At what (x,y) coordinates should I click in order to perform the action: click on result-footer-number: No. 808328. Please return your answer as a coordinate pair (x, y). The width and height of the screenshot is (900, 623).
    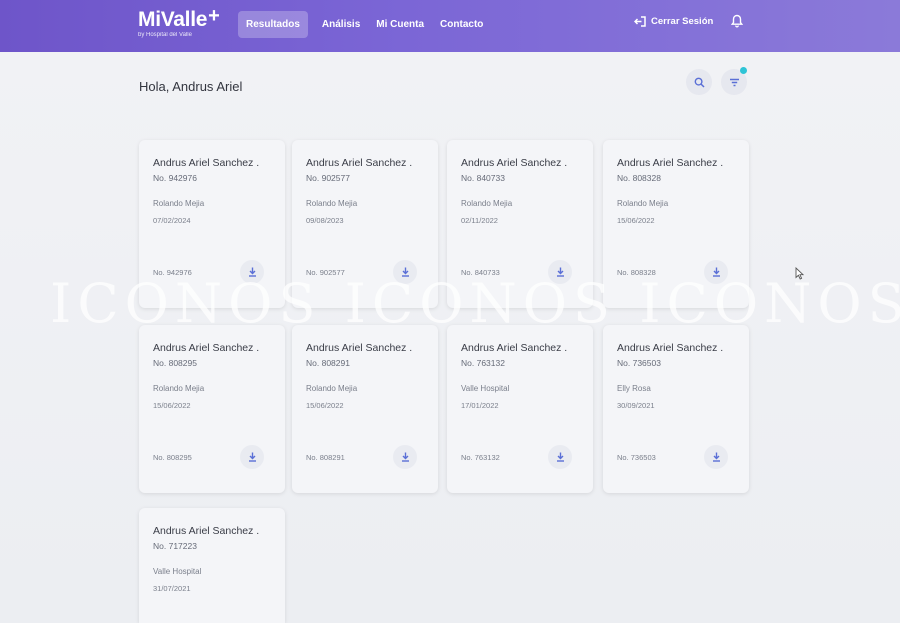
    Looking at the image, I should click on (636, 272).